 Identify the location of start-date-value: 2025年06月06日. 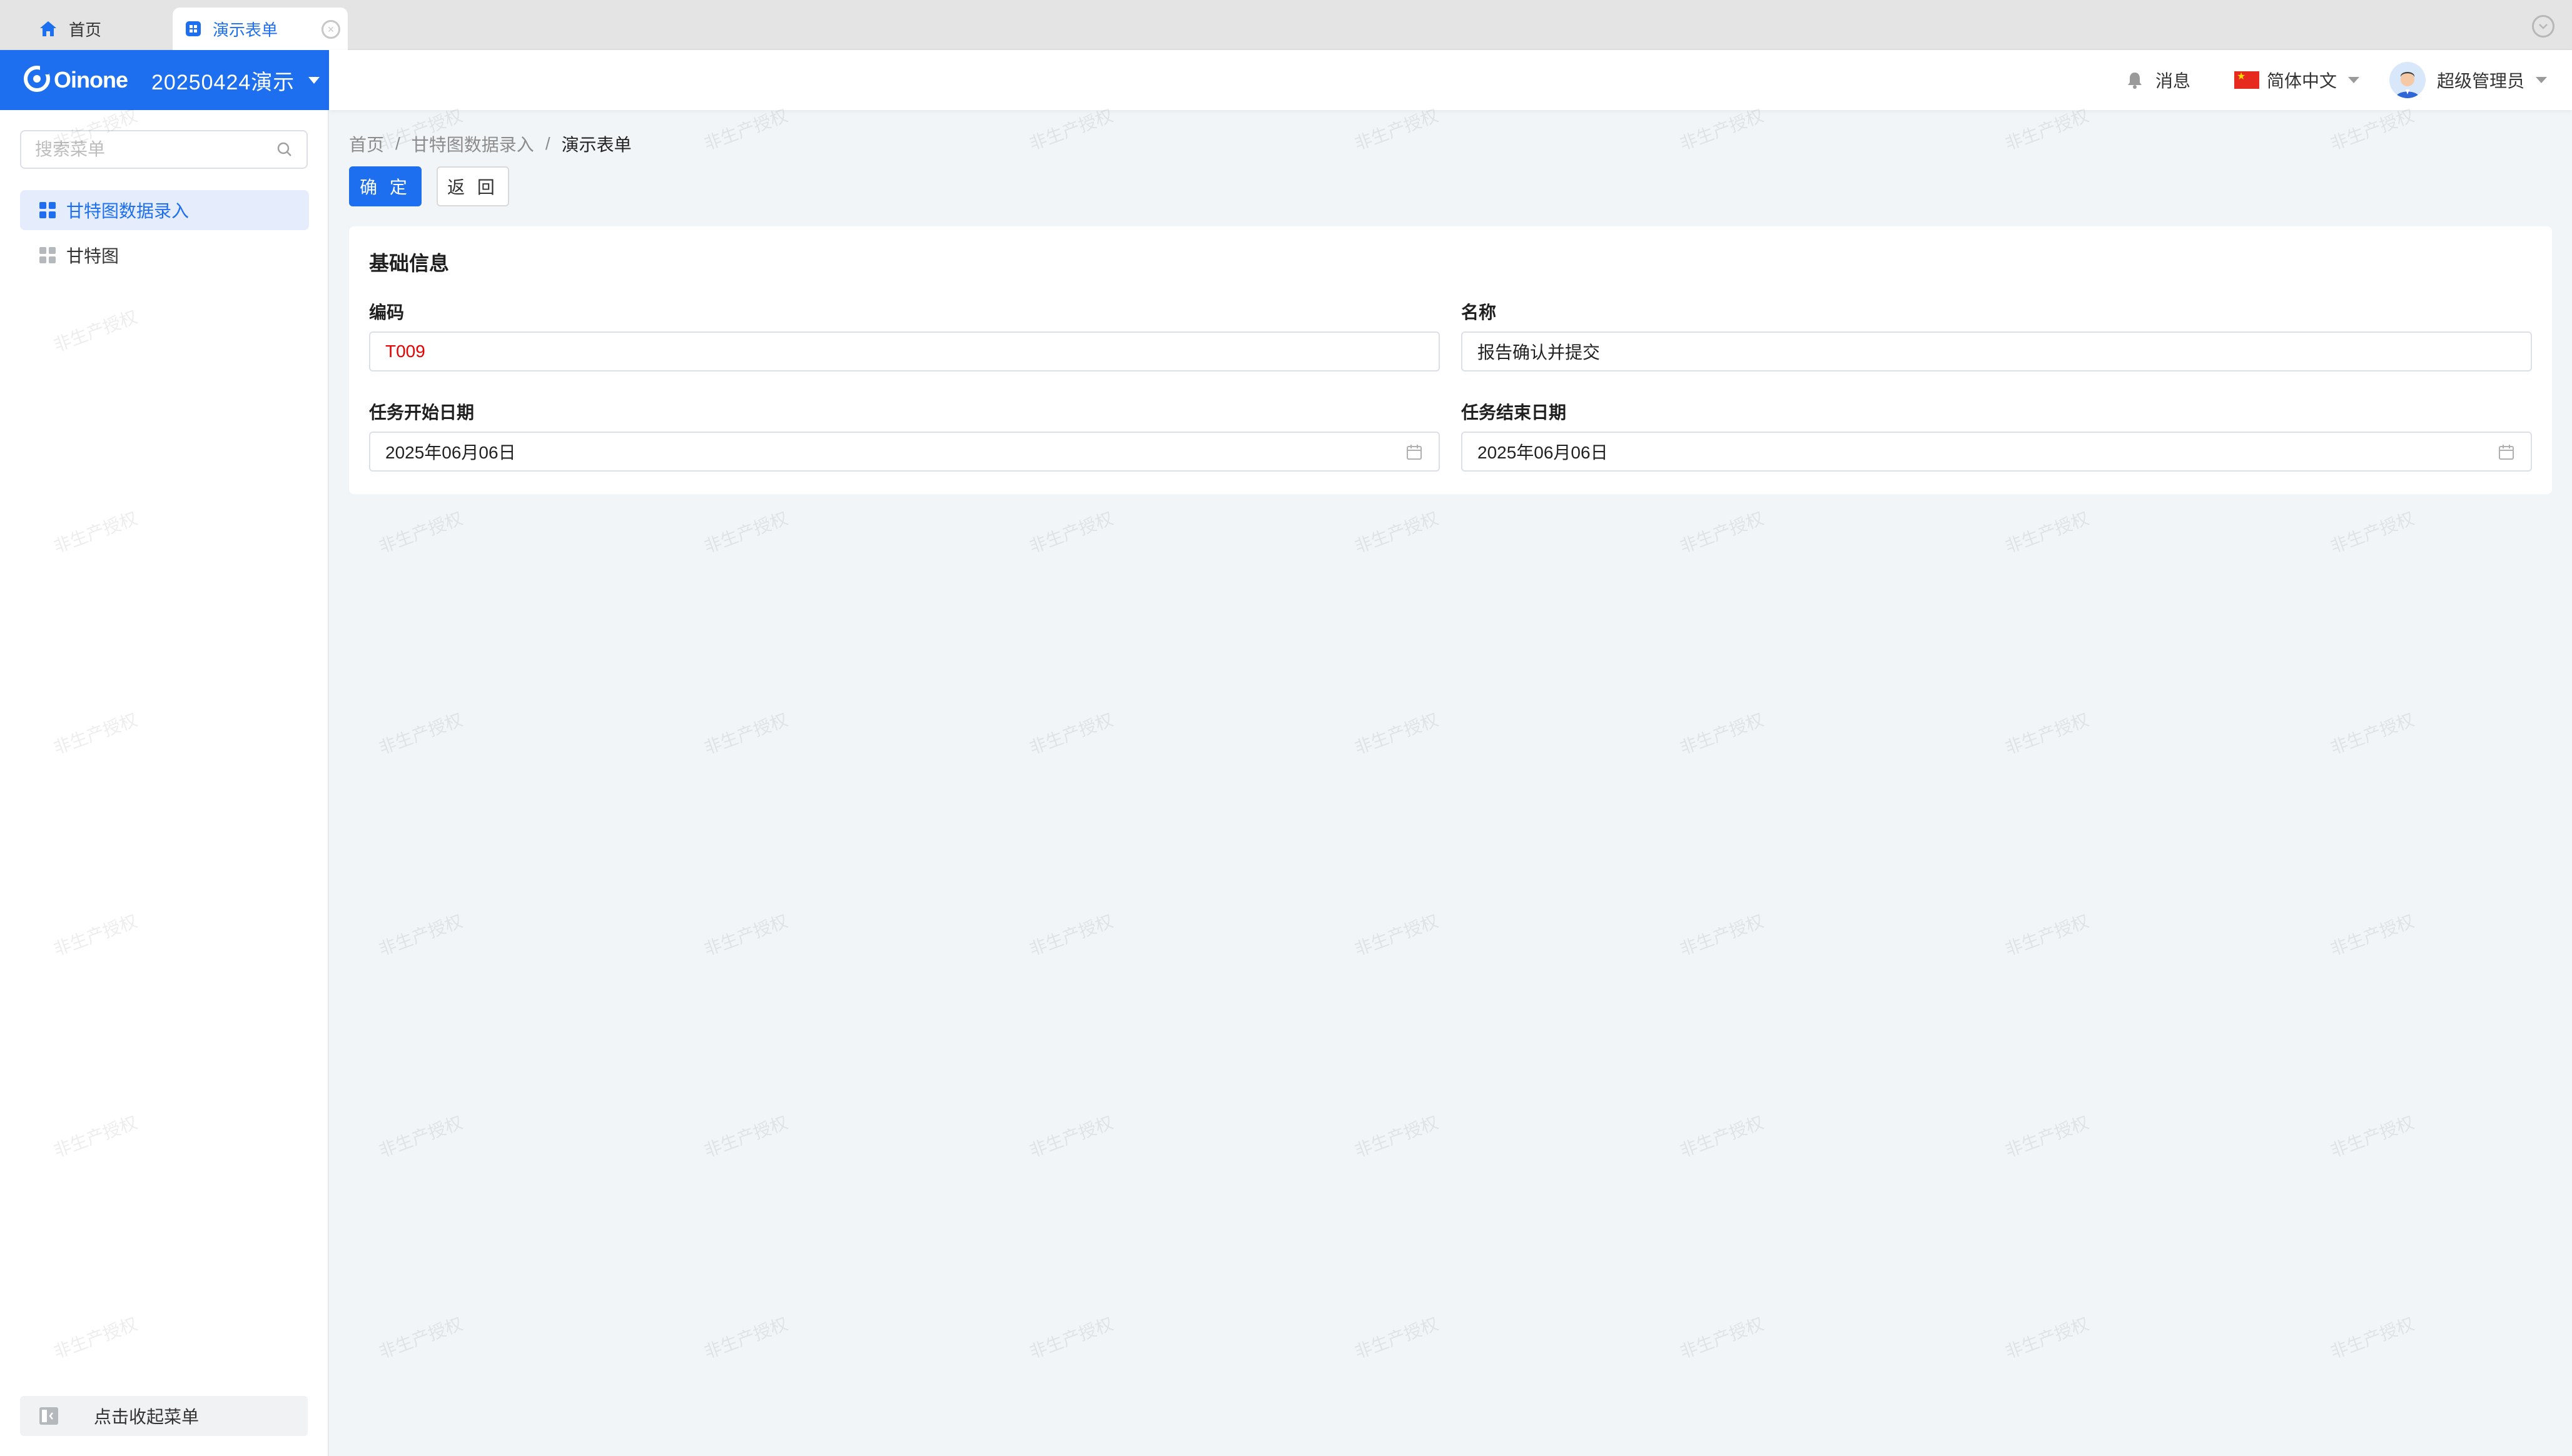
(450, 453).